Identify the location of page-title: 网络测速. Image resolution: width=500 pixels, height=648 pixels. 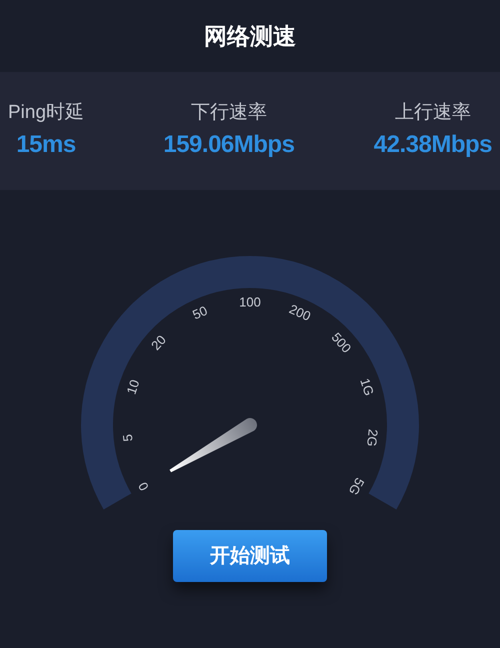
(250, 36).